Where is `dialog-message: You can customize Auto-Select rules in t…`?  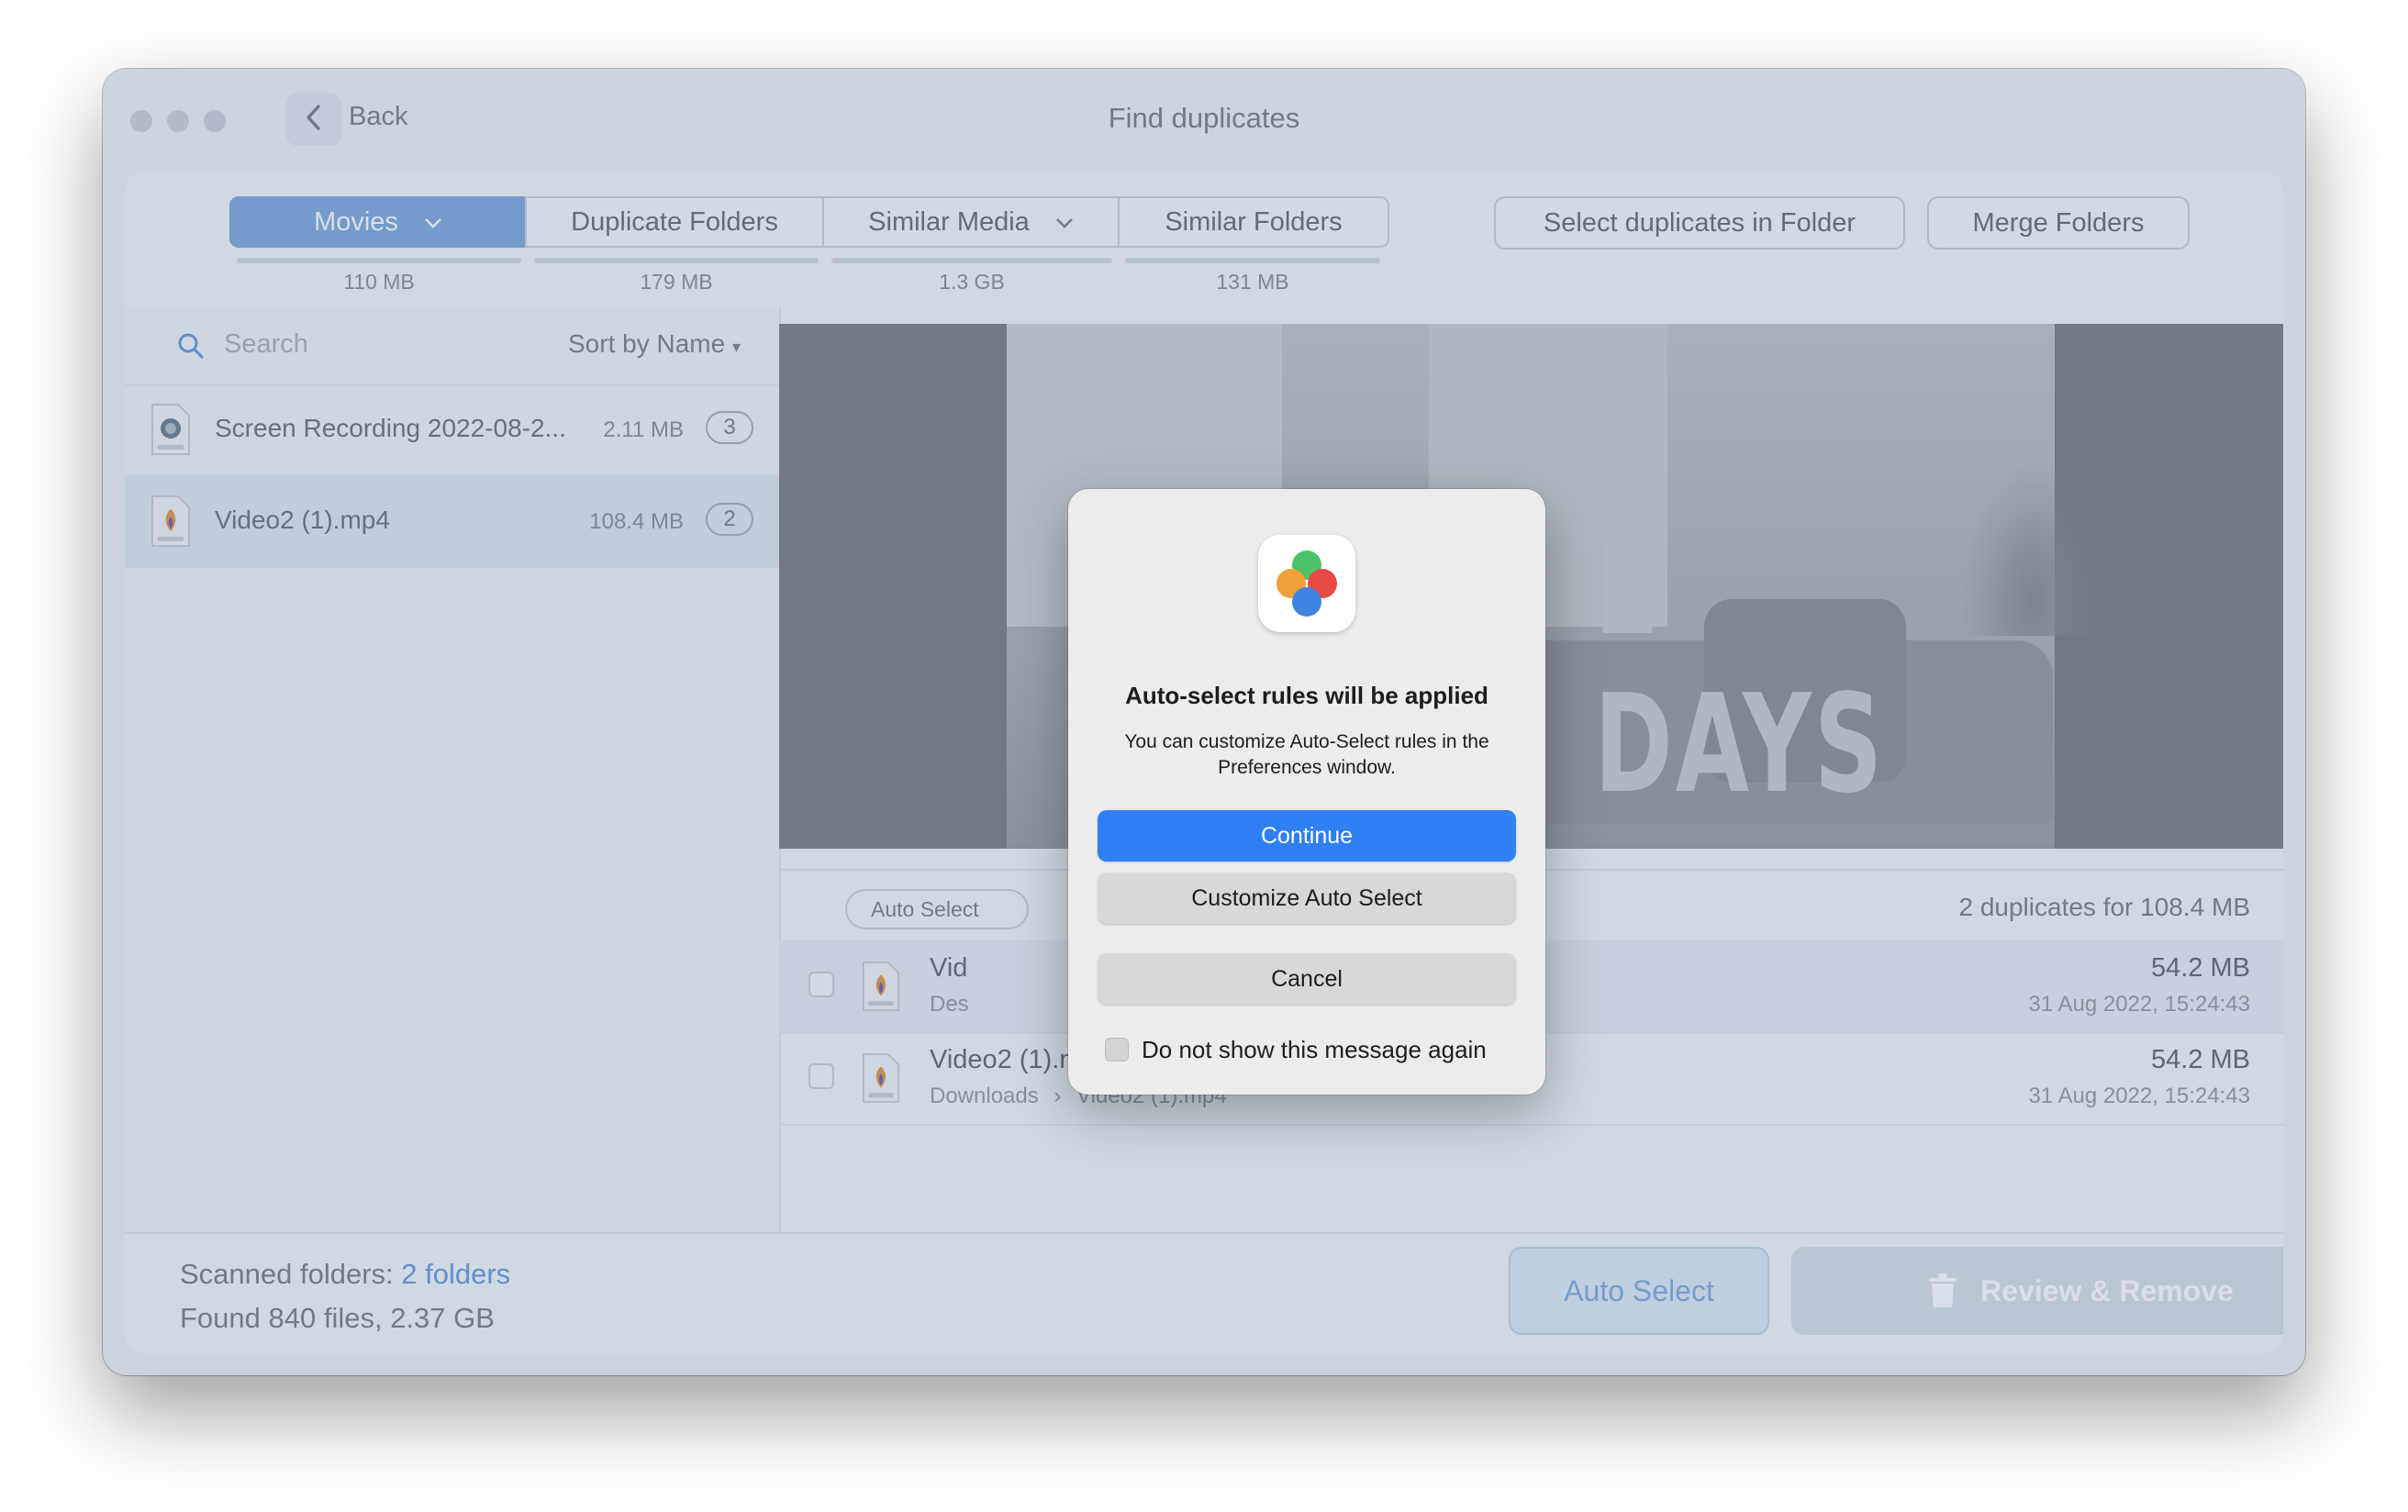 dialog-message: You can customize Auto-Select rules in t… is located at coordinates (1307, 755).